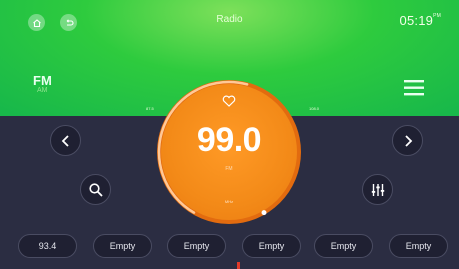 The width and height of the screenshot is (459, 269). I want to click on scale-min-label: 87.5, so click(150, 108).